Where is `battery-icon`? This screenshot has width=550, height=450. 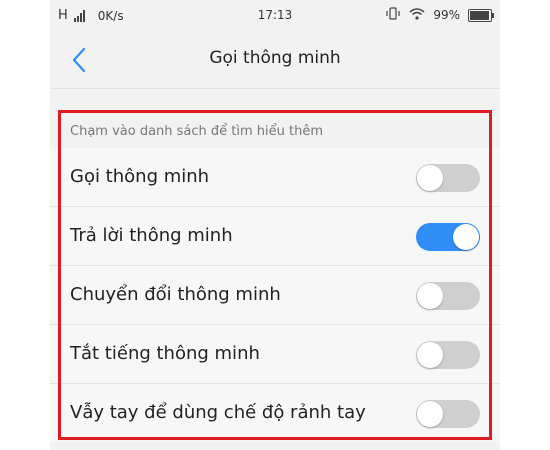
battery-icon is located at coordinates (481, 15).